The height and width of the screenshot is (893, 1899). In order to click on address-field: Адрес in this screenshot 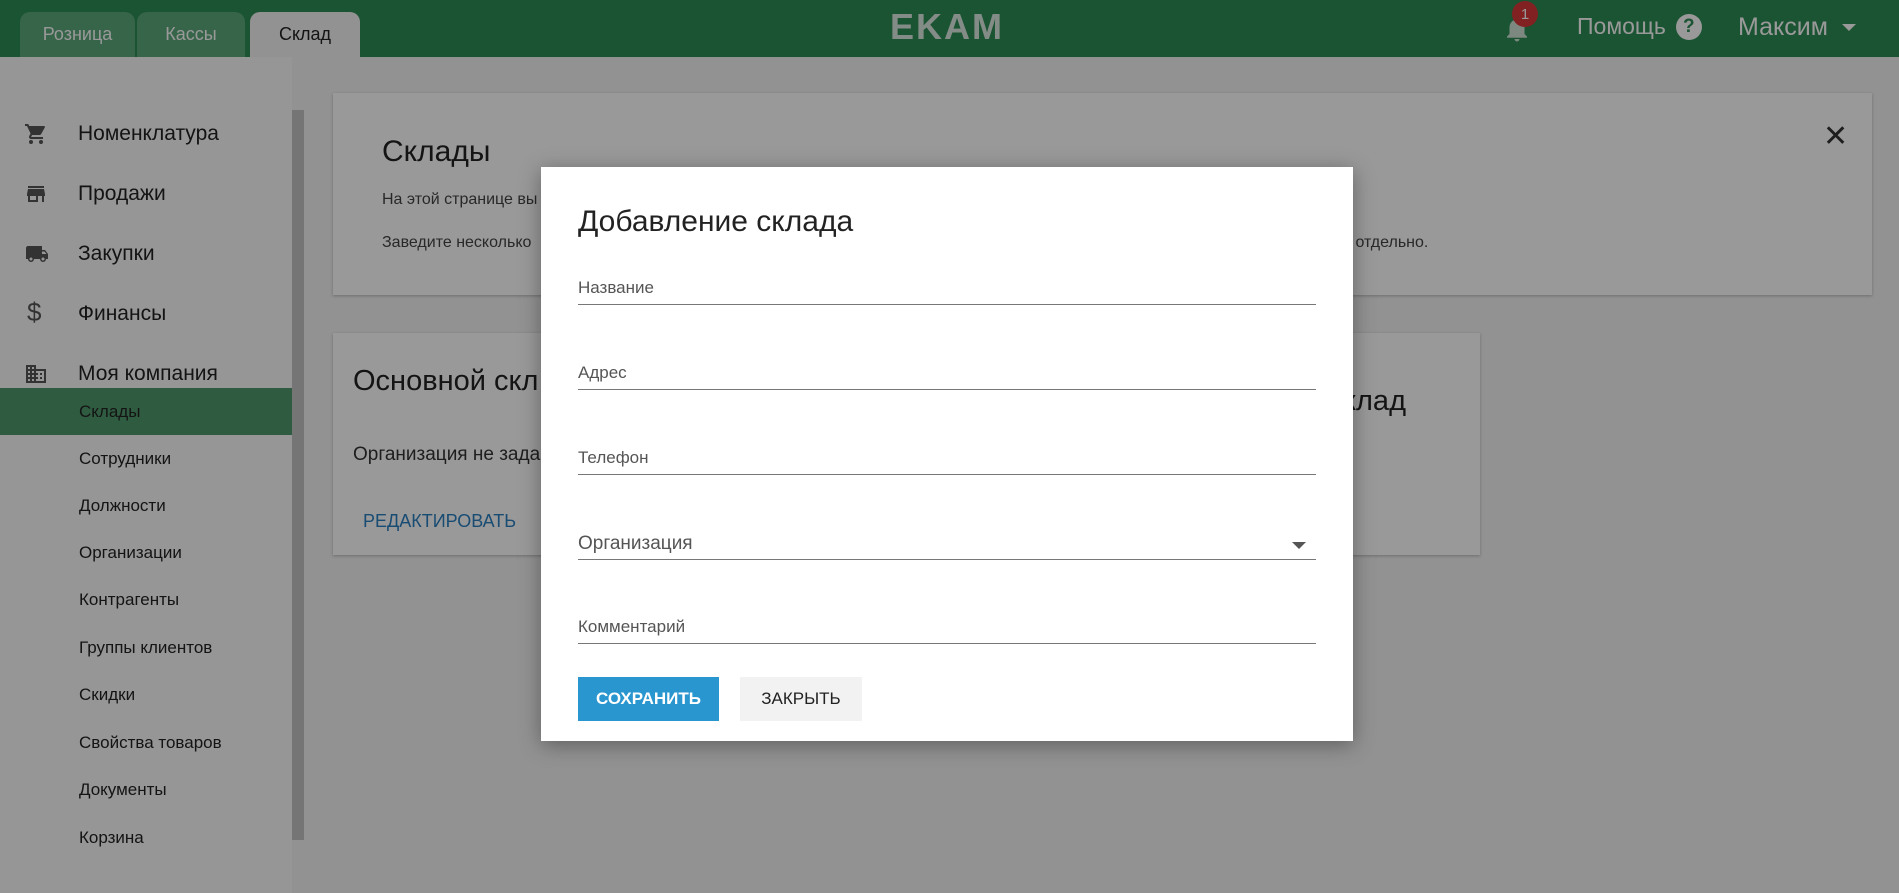, I will do `click(947, 364)`.